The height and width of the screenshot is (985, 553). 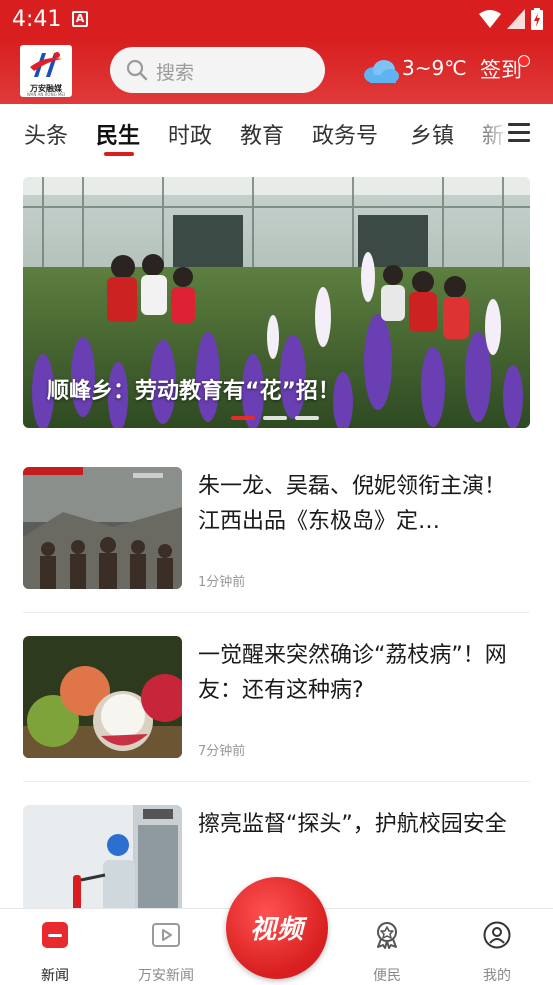 I want to click on tab-livelihood: 民生, so click(x=118, y=134).